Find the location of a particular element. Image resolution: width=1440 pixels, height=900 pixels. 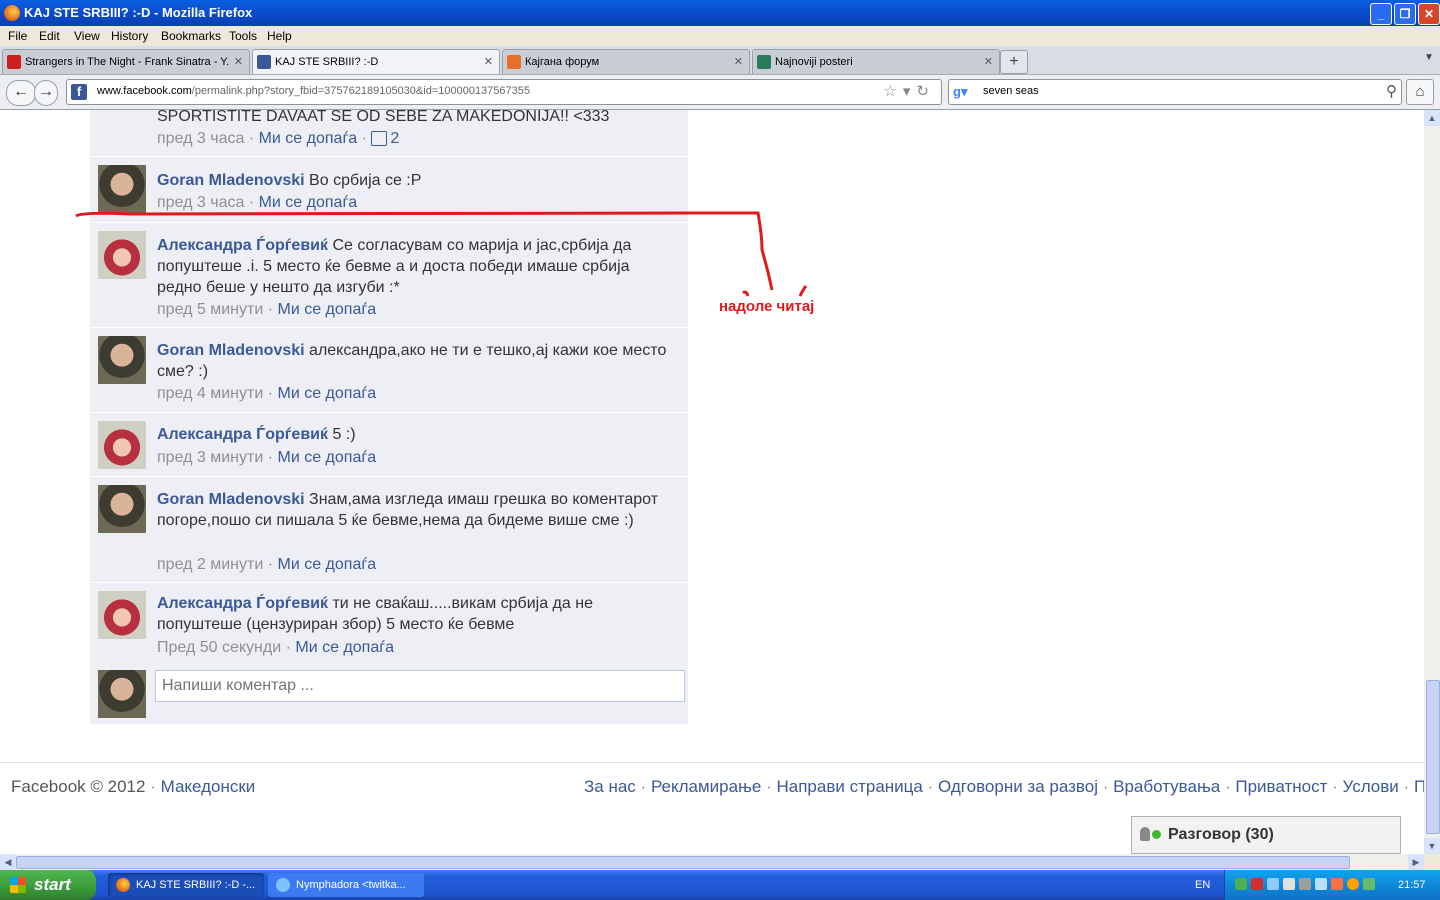

update-icon is located at coordinates (1353, 884).